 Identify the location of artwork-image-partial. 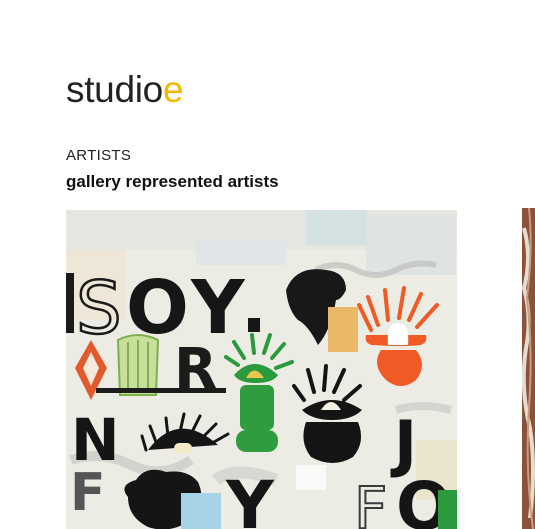
(528, 368).